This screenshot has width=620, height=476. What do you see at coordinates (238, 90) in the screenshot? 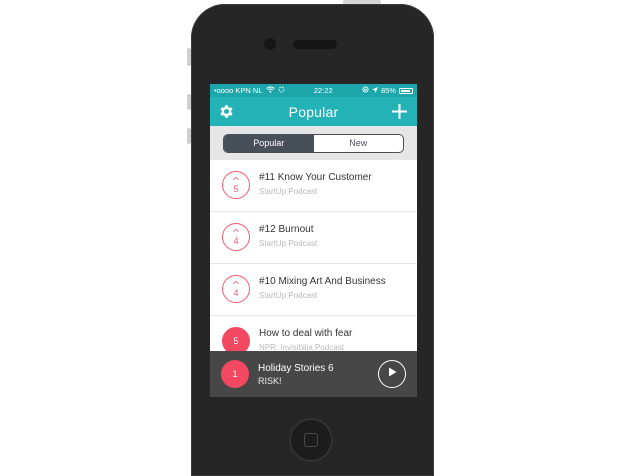
I see `carrier-label: •oooo KPN NL` at bounding box center [238, 90].